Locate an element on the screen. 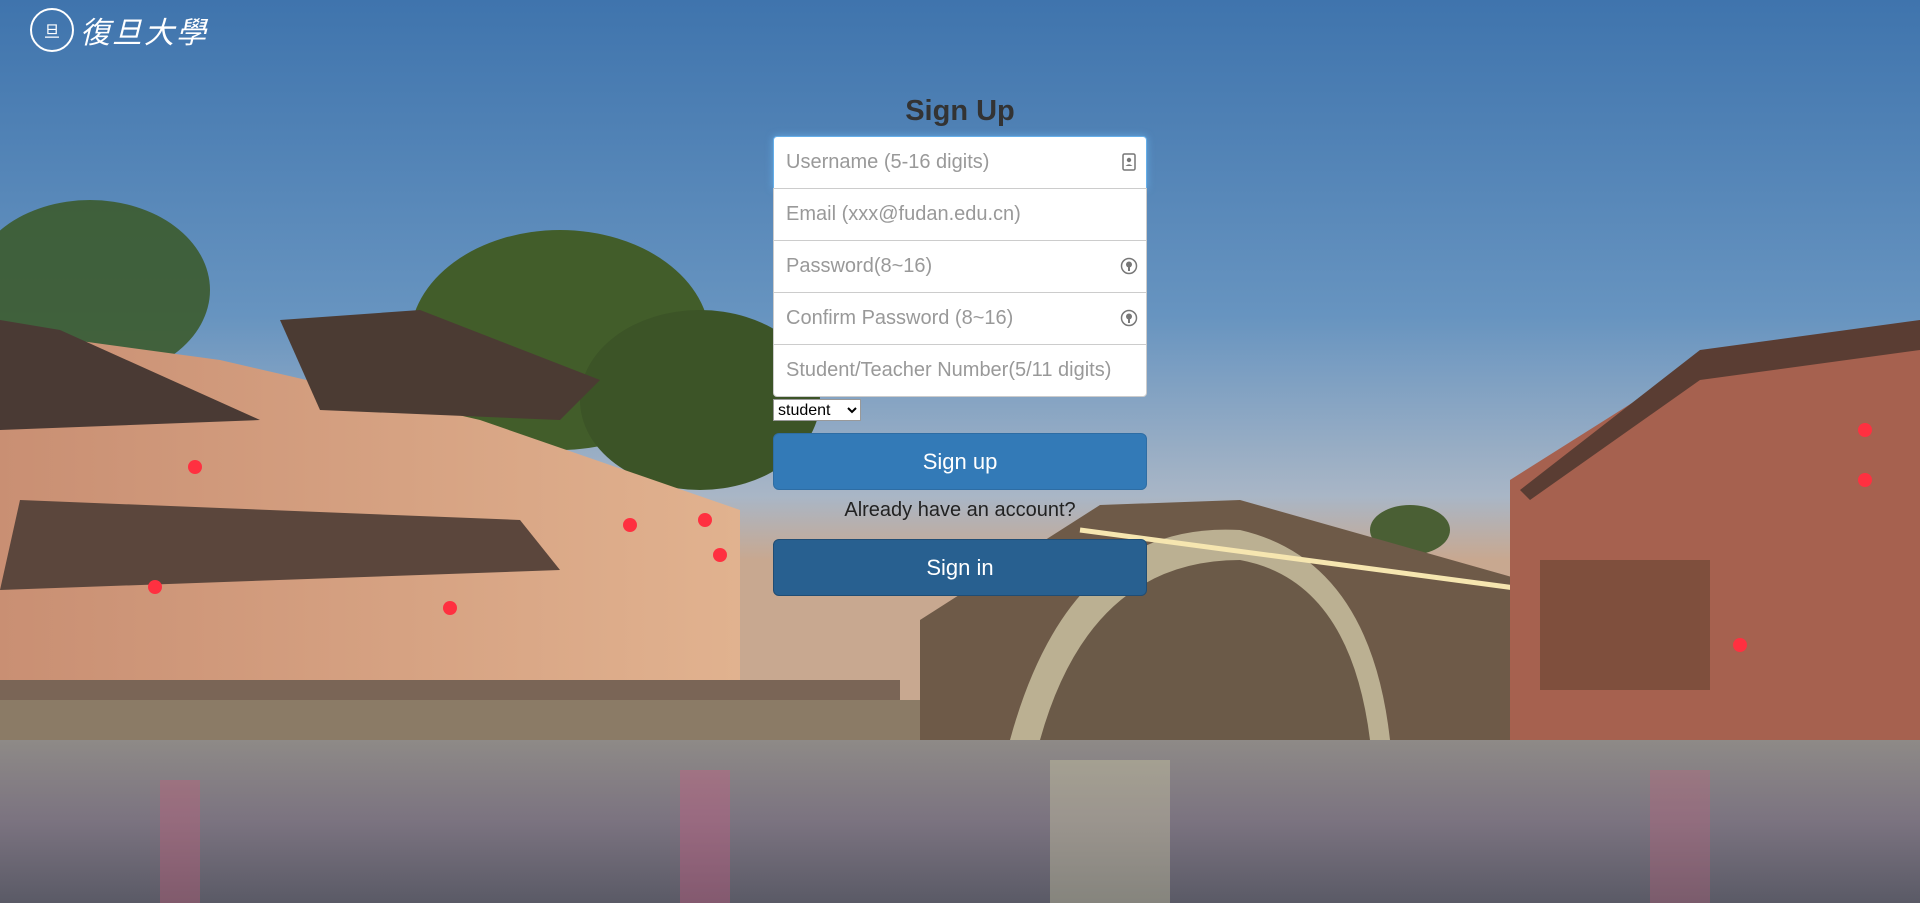  email-field-wrapper is located at coordinates (960, 214).